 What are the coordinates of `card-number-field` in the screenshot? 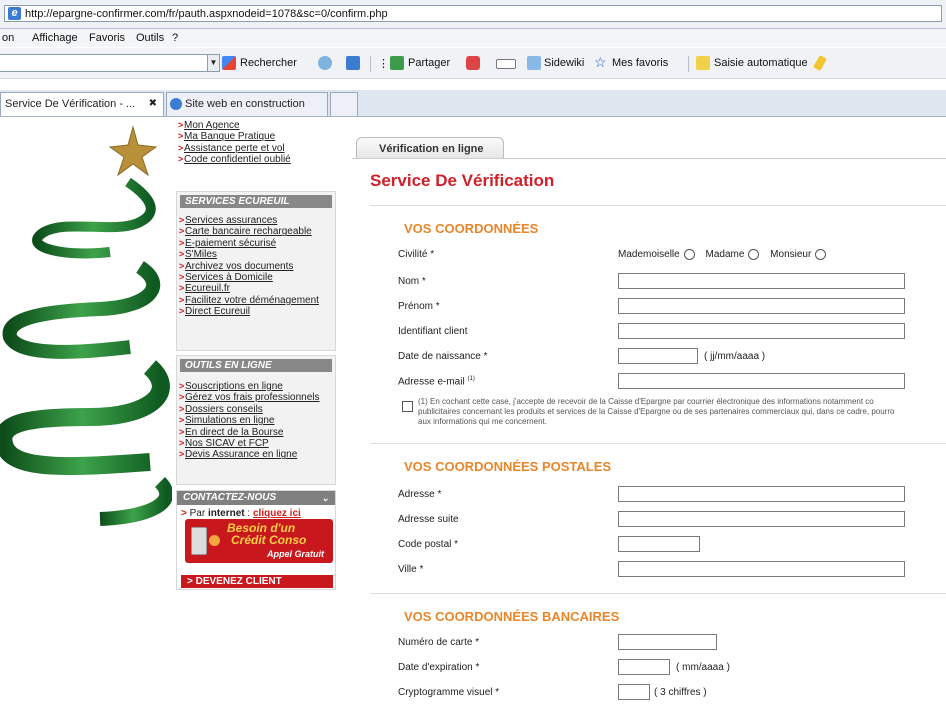 It's located at (667, 642).